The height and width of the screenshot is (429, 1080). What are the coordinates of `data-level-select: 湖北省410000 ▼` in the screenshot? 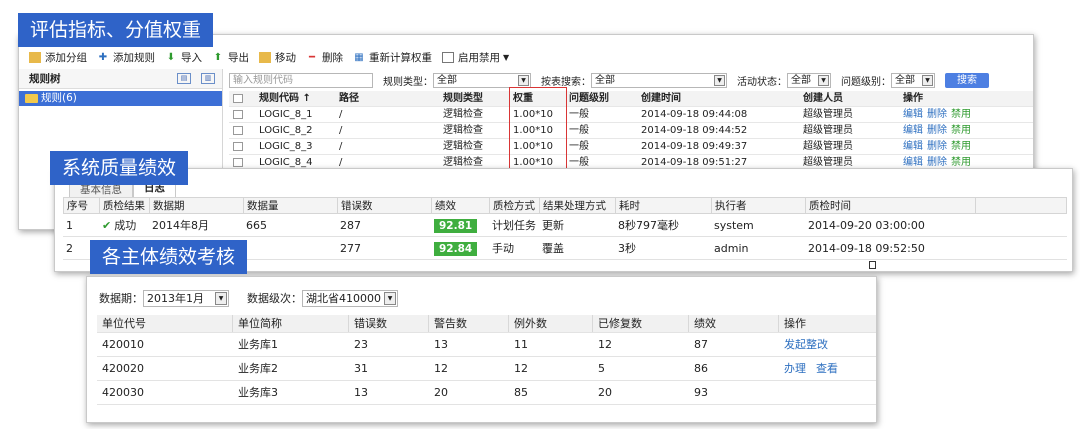 It's located at (350, 298).